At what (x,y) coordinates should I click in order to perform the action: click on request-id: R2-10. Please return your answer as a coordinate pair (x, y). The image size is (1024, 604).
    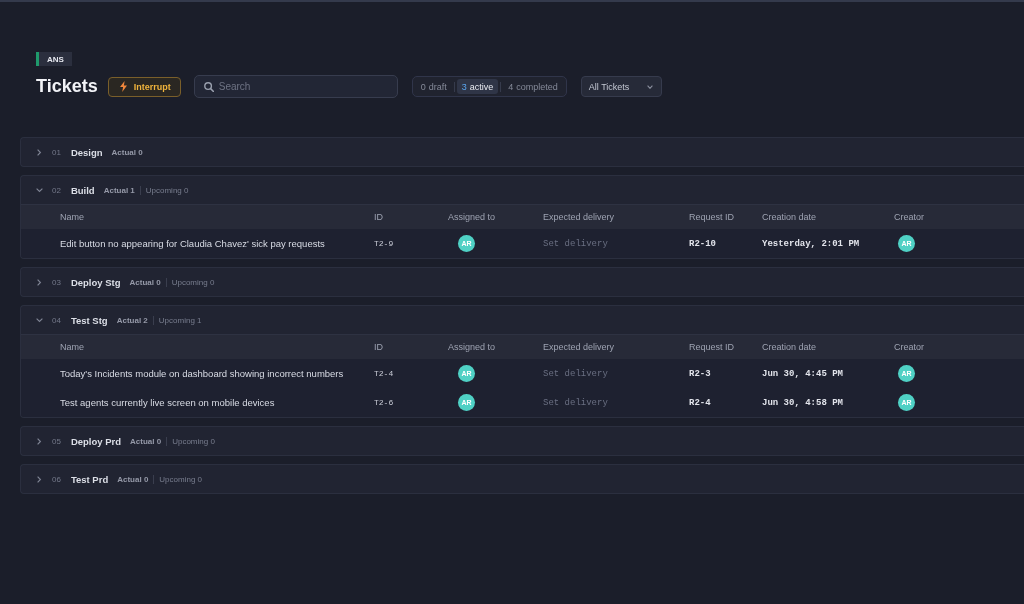
    Looking at the image, I should click on (703, 243).